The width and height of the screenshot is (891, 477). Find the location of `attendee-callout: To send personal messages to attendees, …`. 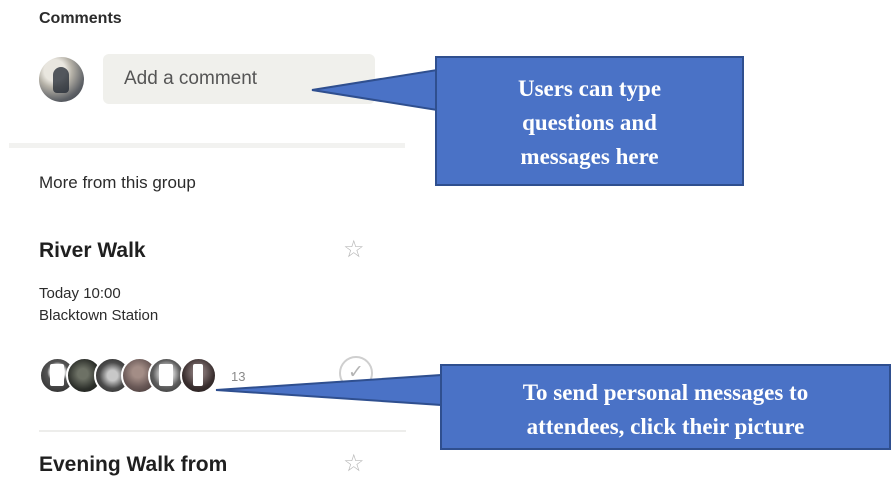

attendee-callout: To send personal messages to attendees, … is located at coordinates (665, 407).